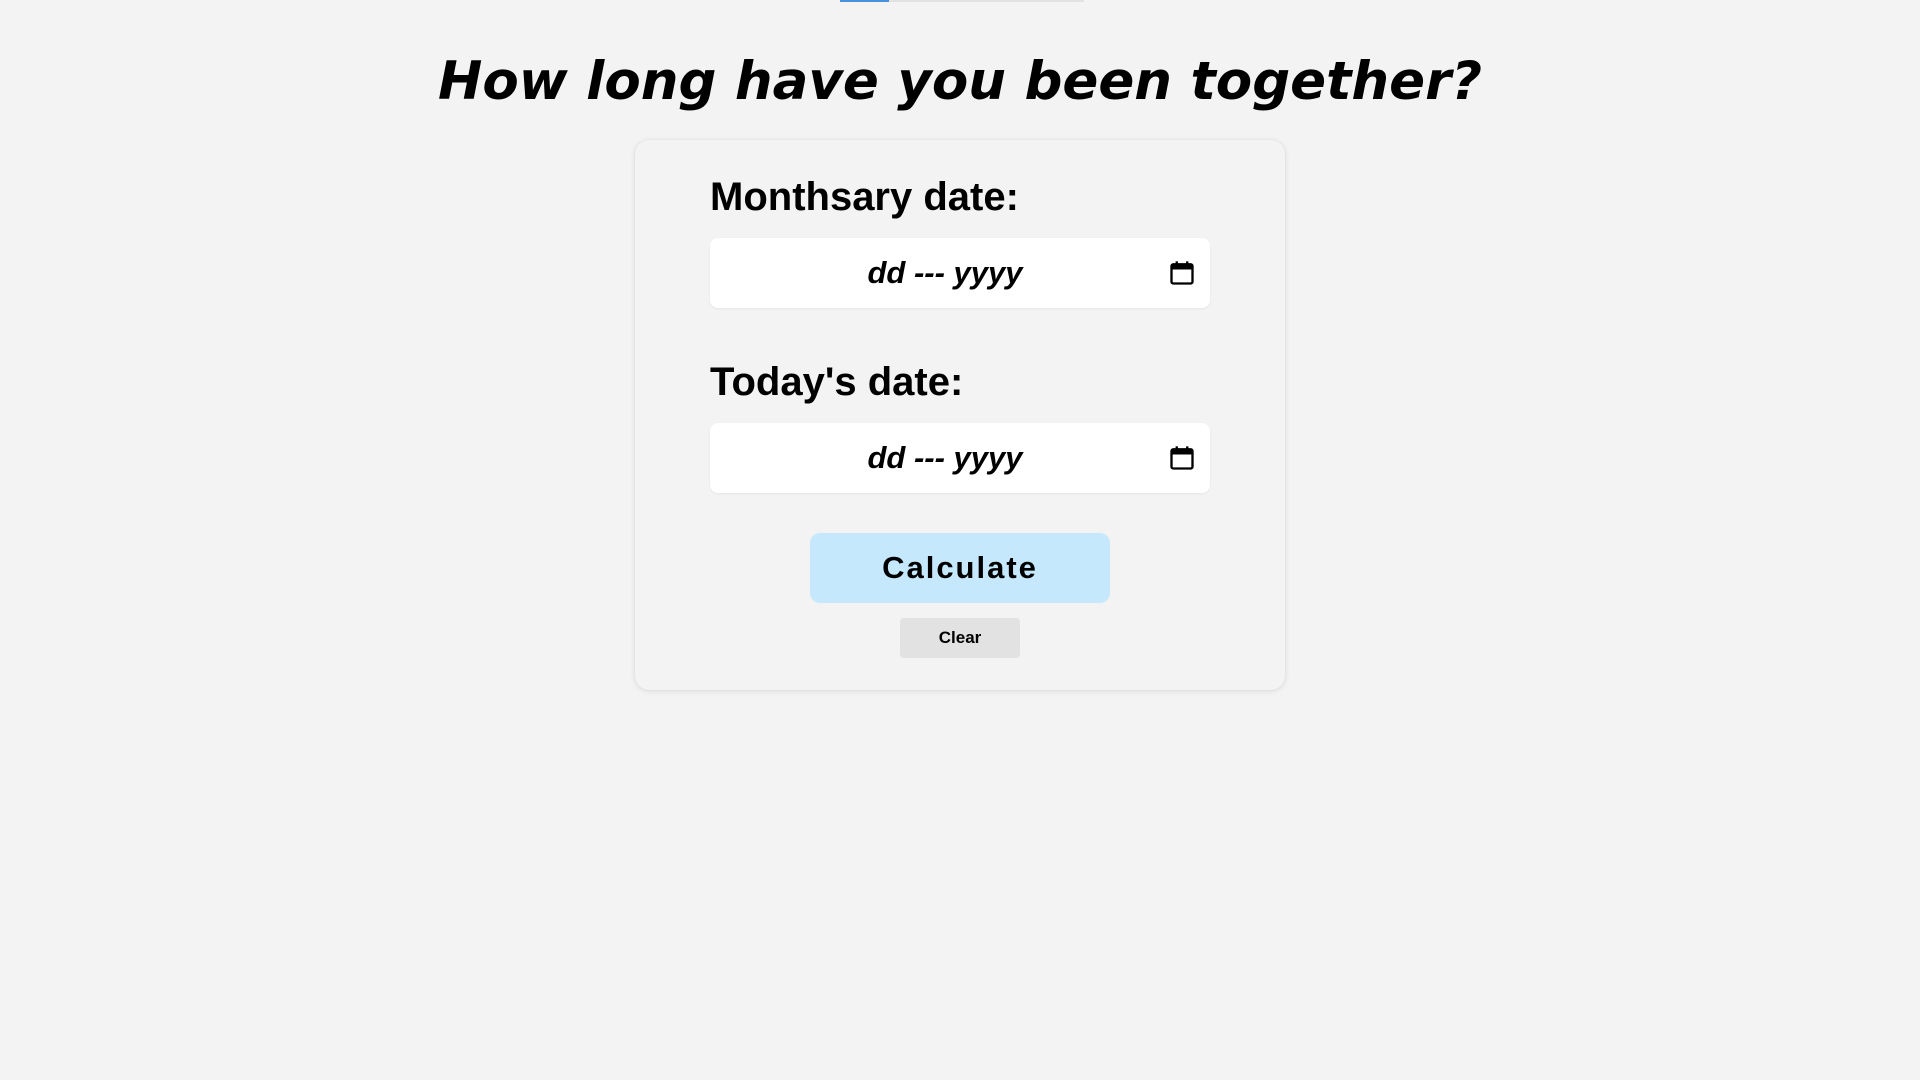 The width and height of the screenshot is (1920, 1080). I want to click on top-progress-bar, so click(962, 1).